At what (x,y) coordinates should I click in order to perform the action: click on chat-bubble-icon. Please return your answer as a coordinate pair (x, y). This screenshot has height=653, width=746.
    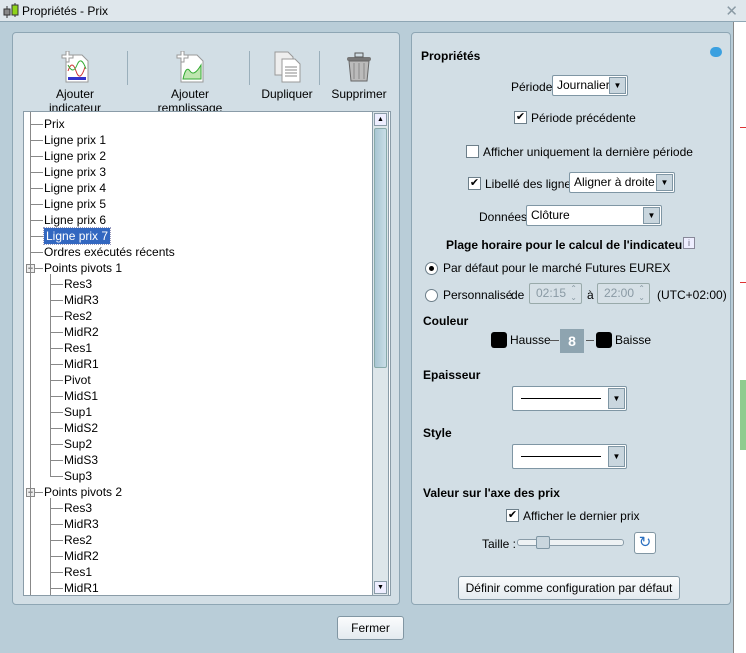
    Looking at the image, I should click on (716, 52).